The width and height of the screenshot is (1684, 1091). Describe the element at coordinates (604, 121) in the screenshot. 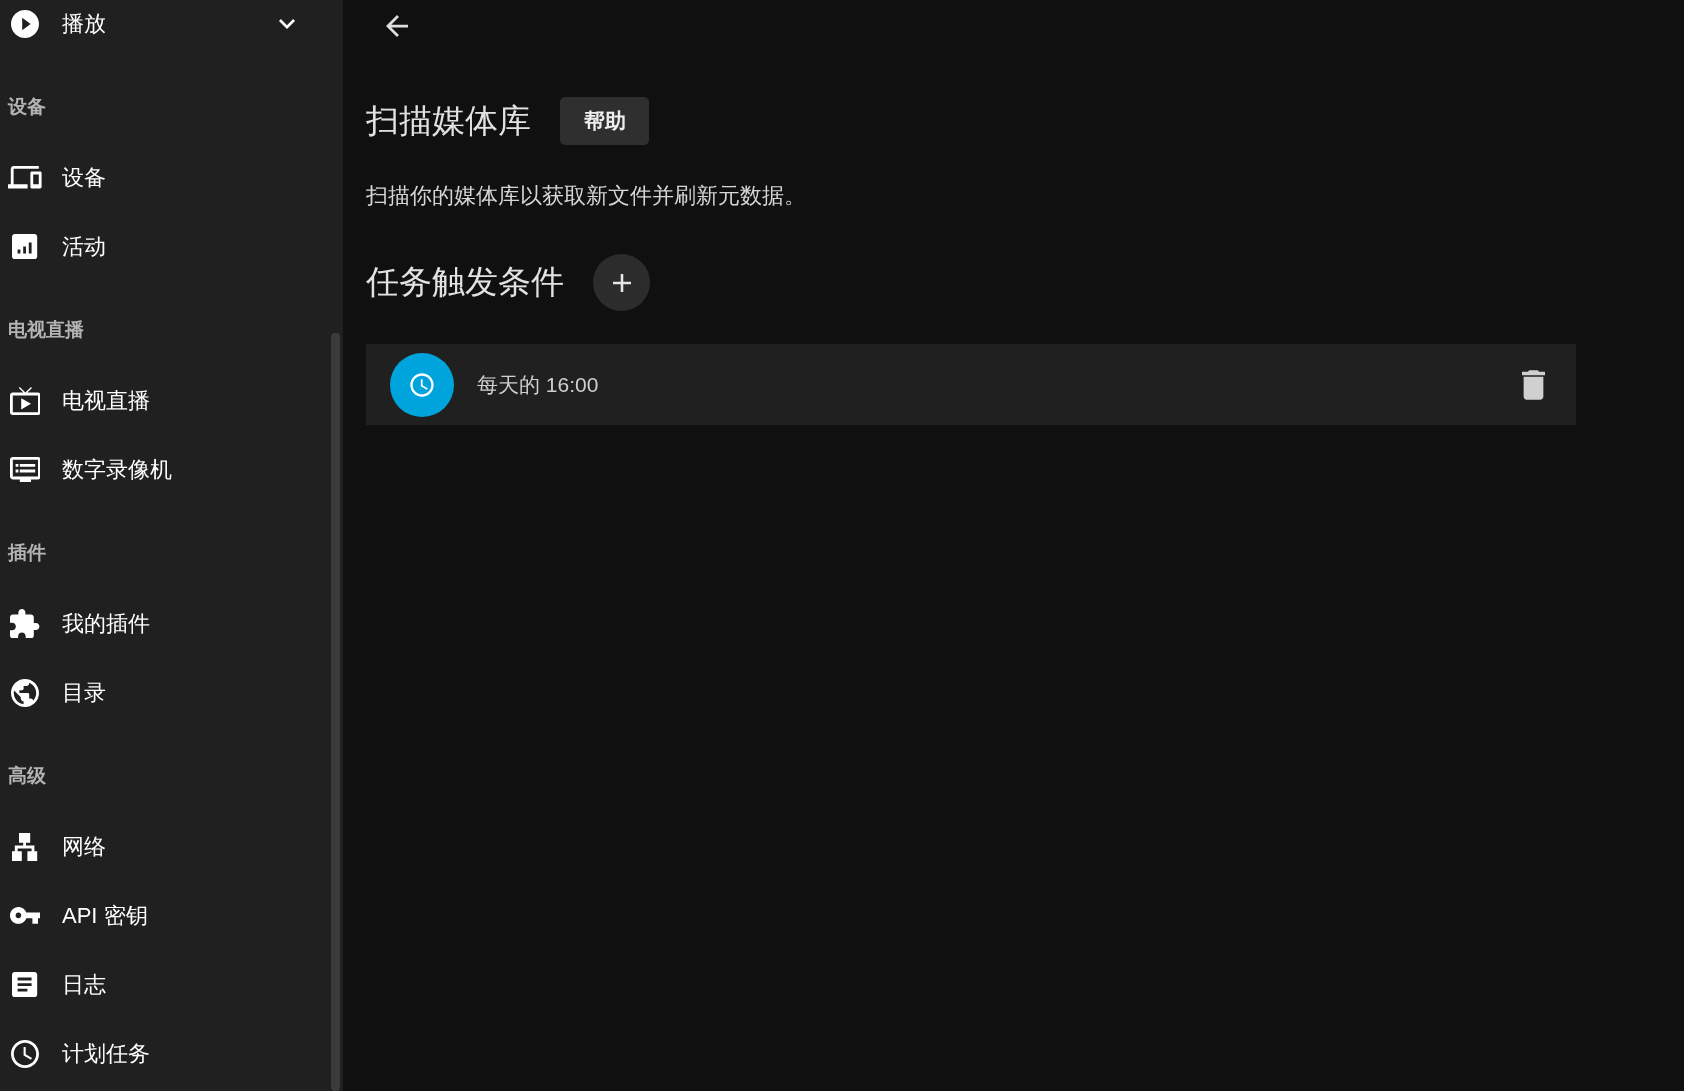

I see `help-button: 帮助` at that location.